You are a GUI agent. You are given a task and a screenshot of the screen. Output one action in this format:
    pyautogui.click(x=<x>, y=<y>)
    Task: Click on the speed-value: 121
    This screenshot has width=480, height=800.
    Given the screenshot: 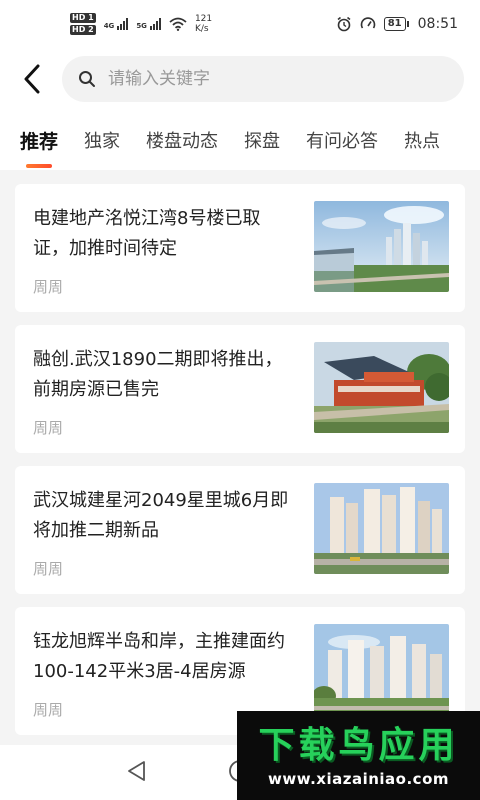 What is the action you would take?
    pyautogui.click(x=203, y=19)
    